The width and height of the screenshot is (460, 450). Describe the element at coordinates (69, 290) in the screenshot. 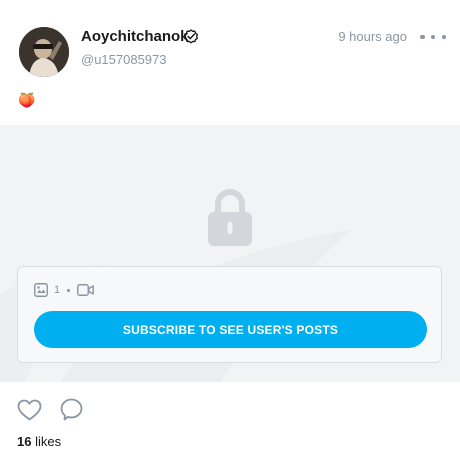

I see `separator-dot` at that location.